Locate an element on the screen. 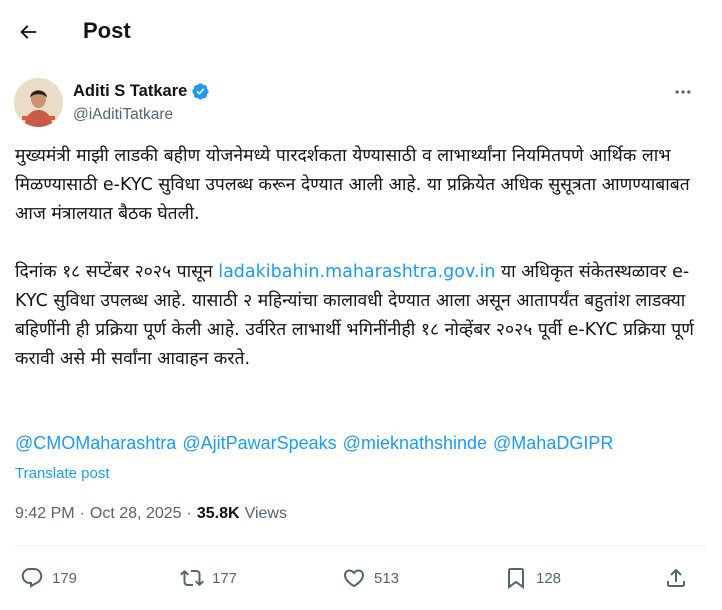  mention-link: @MahaDGIPR is located at coordinates (553, 443).